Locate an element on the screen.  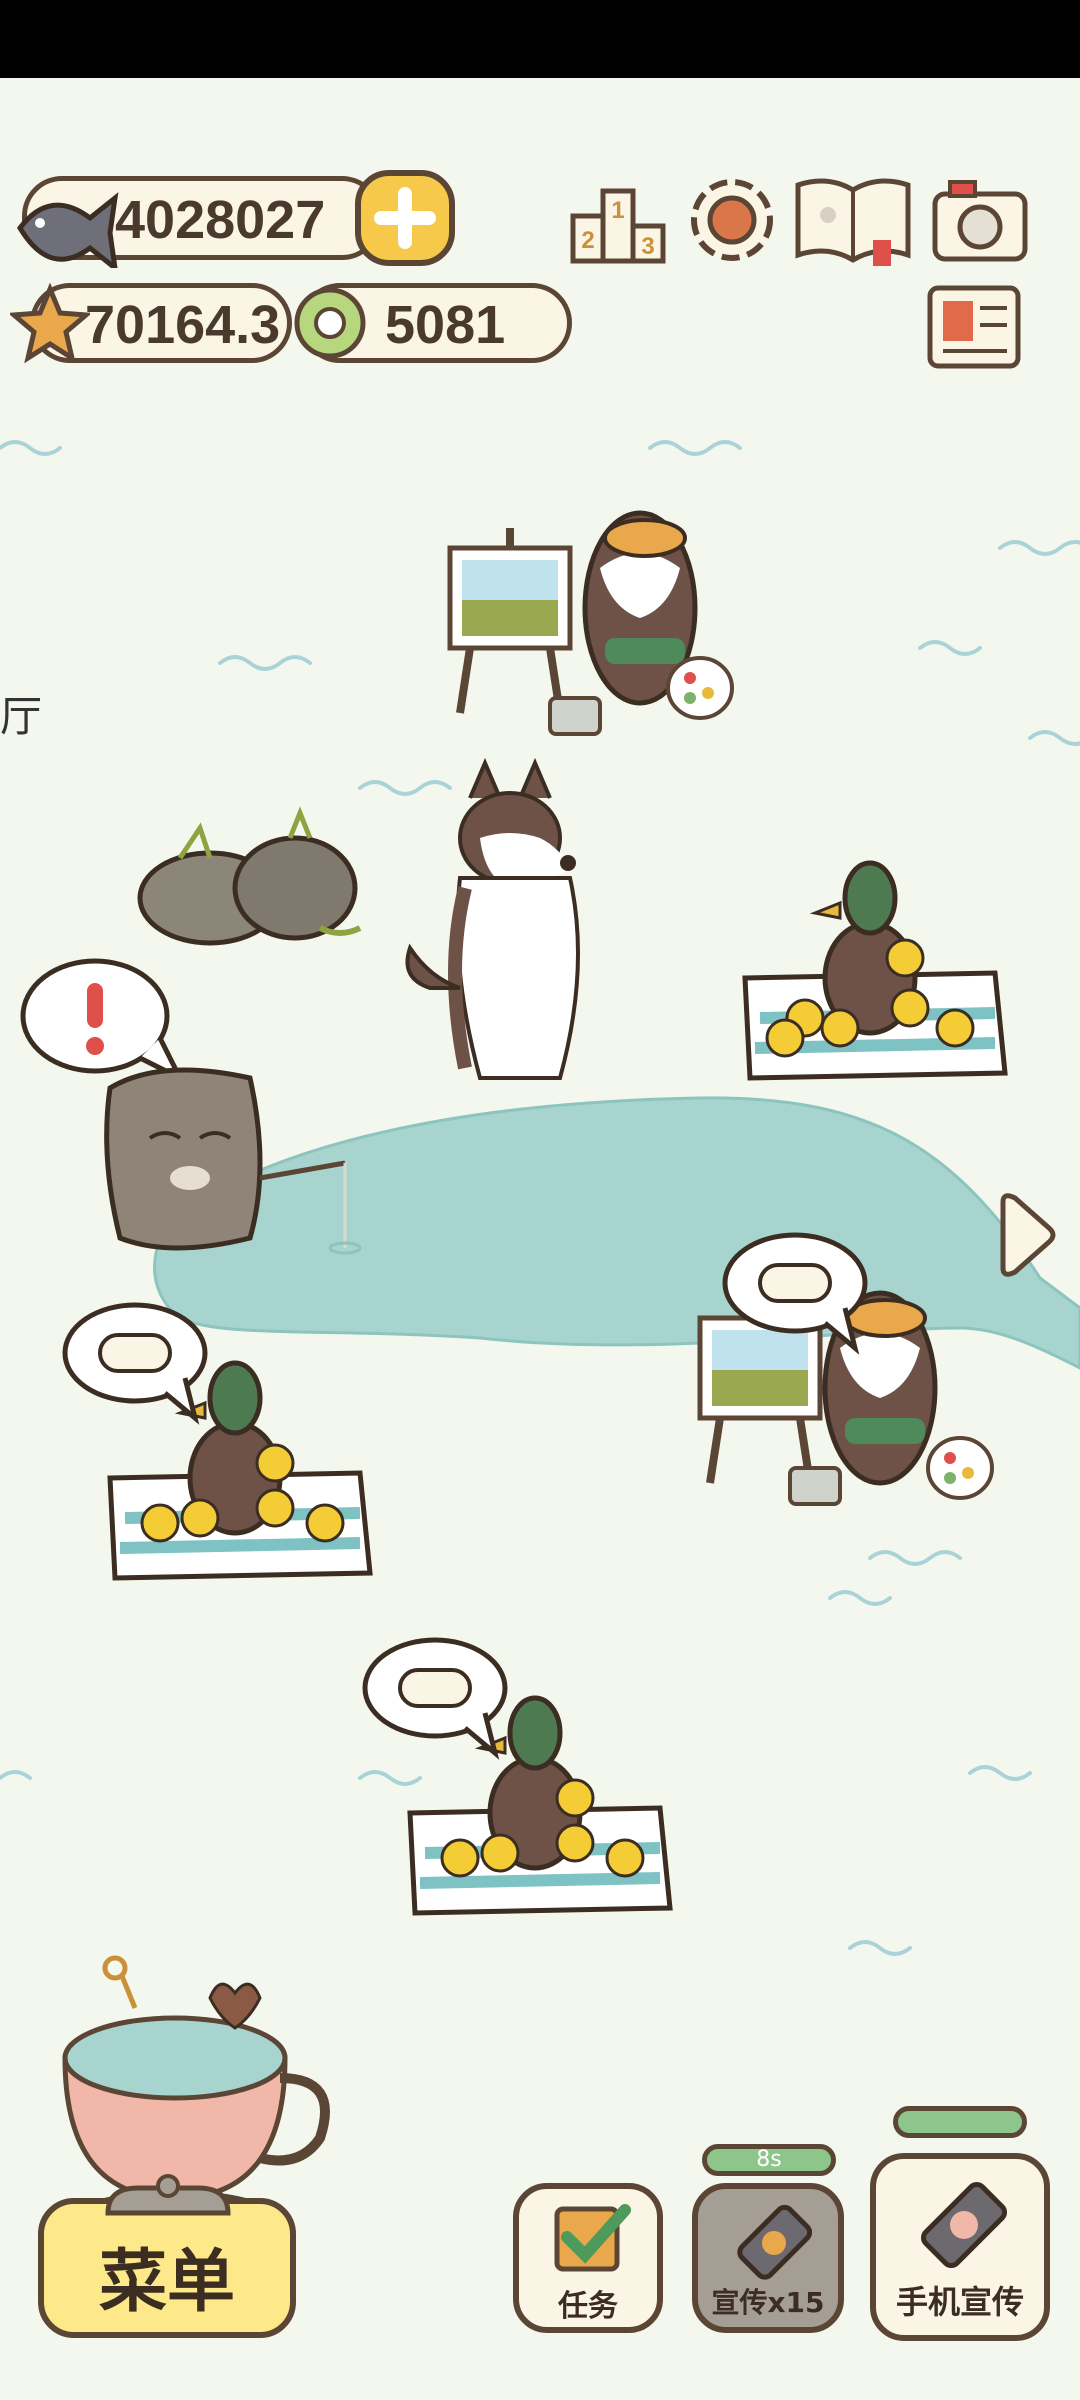
status-bar is located at coordinates (540, 39).